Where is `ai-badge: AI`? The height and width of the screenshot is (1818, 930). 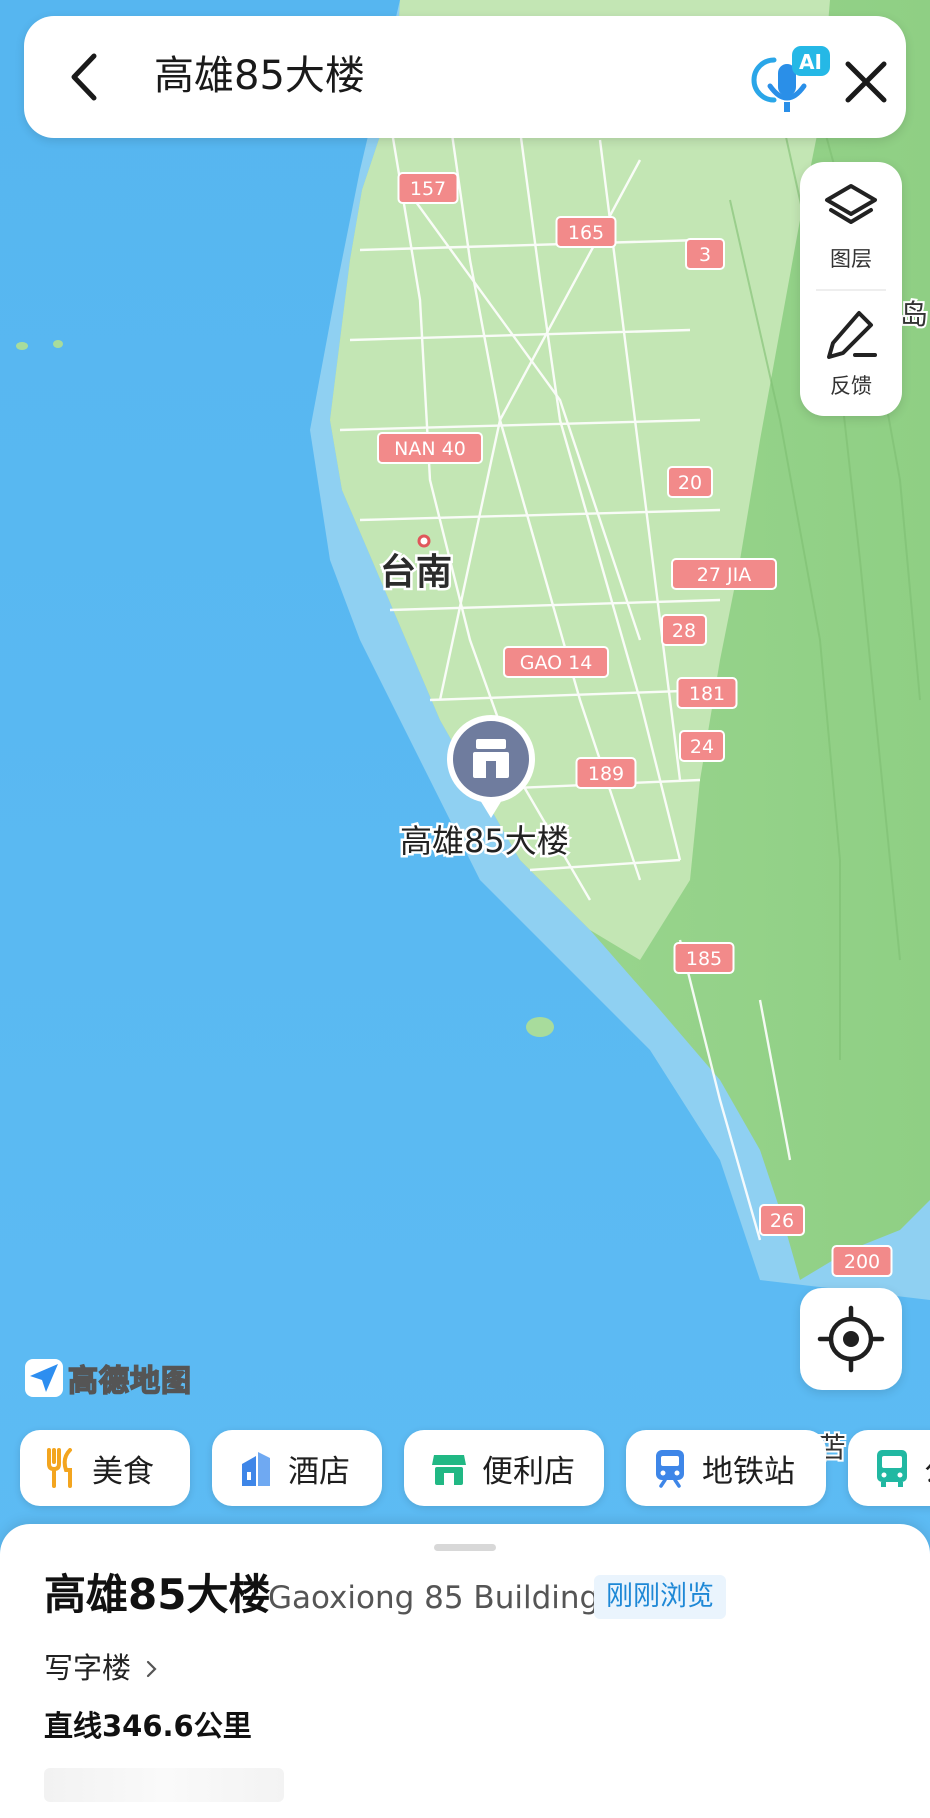
ai-badge: AI is located at coordinates (810, 62).